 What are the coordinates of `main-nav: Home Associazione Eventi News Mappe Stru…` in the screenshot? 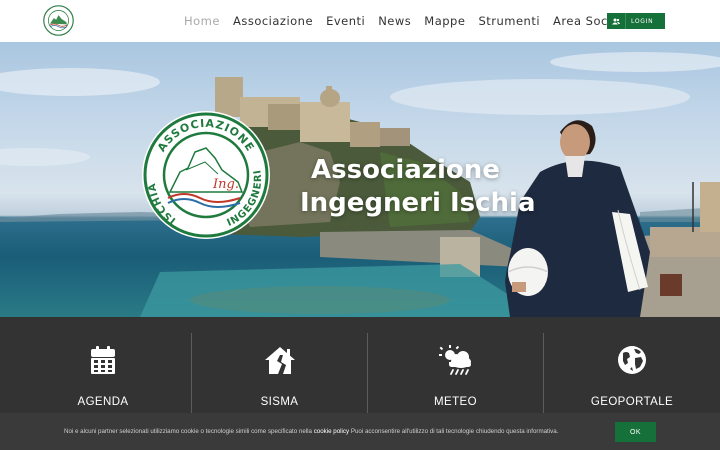 It's located at (404, 21).